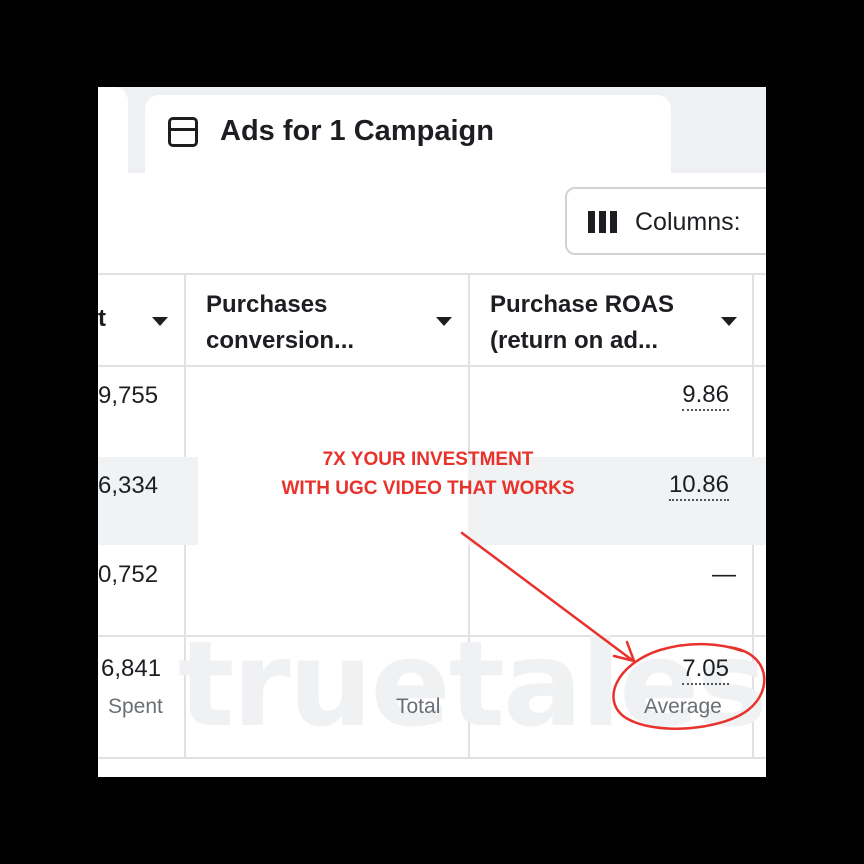 The image size is (864, 864). I want to click on cell-spent: 0,752, so click(128, 574).